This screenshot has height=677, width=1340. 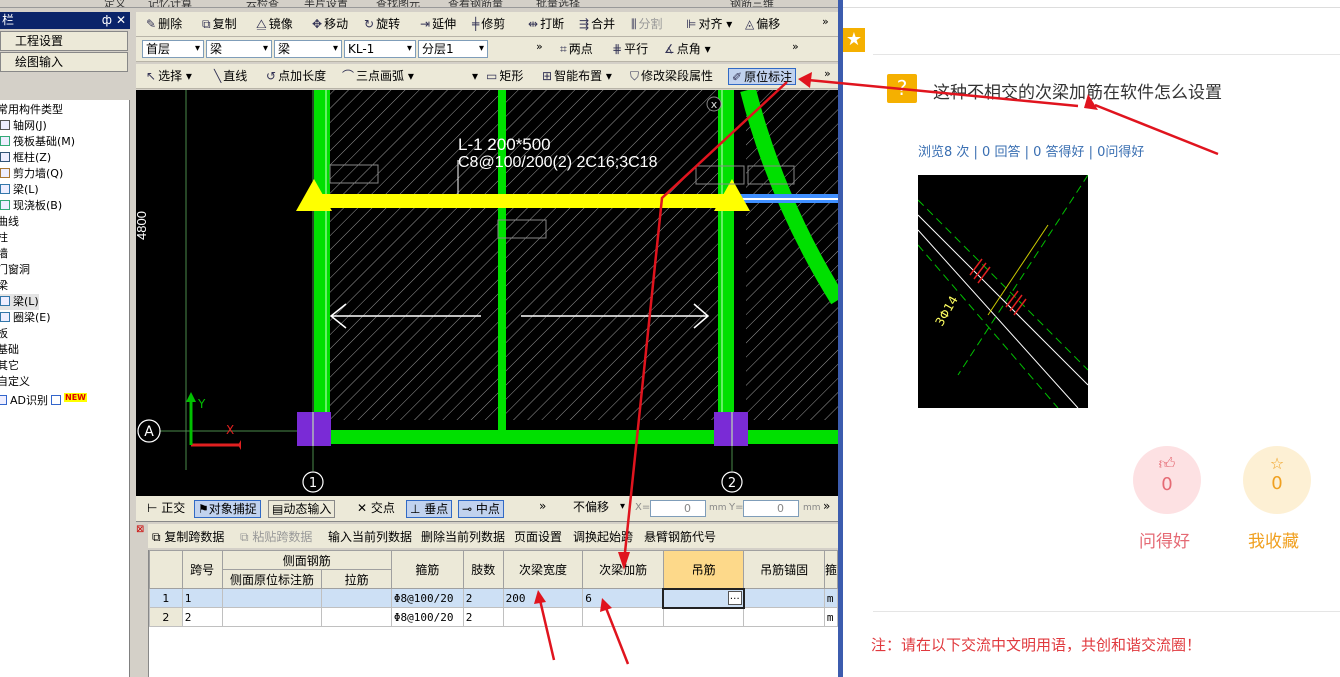 I want to click on draw-input-button: 绘图输入, so click(x=64, y=62).